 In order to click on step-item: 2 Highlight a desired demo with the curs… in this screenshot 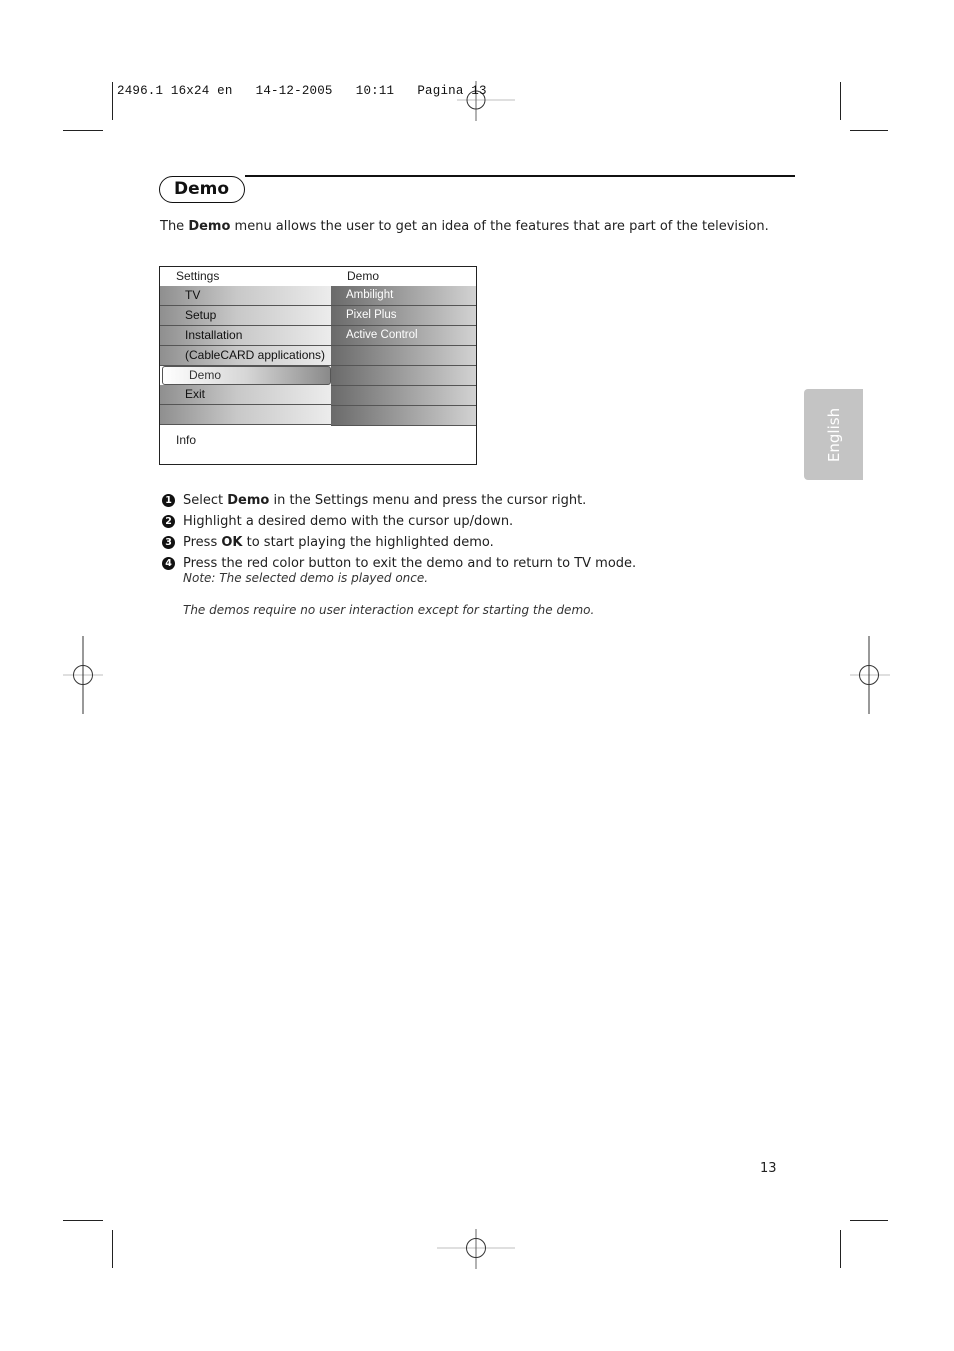, I will do `click(399, 521)`.